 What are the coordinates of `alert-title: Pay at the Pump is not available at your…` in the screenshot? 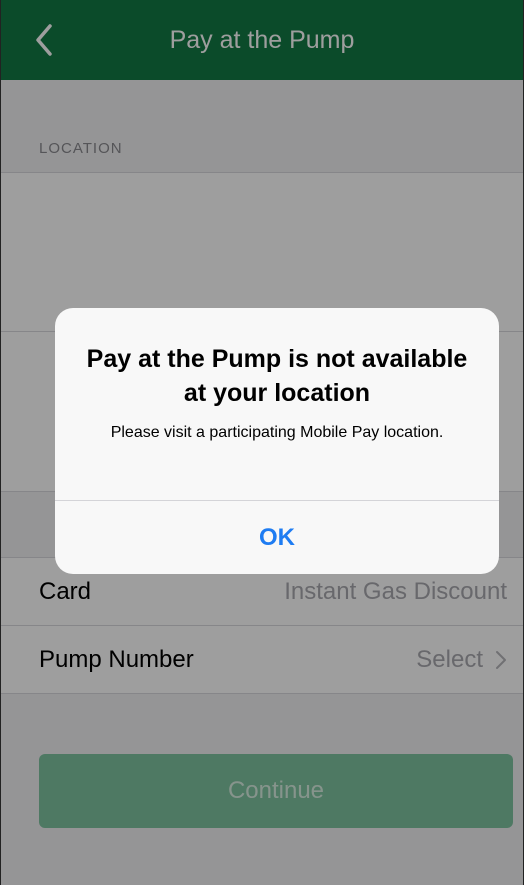 It's located at (277, 376).